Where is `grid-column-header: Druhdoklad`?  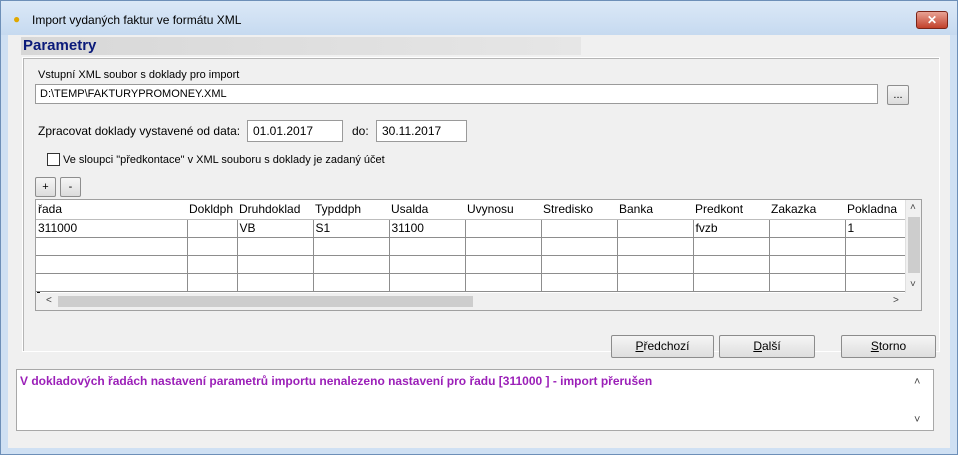 grid-column-header: Druhdoklad is located at coordinates (275, 210).